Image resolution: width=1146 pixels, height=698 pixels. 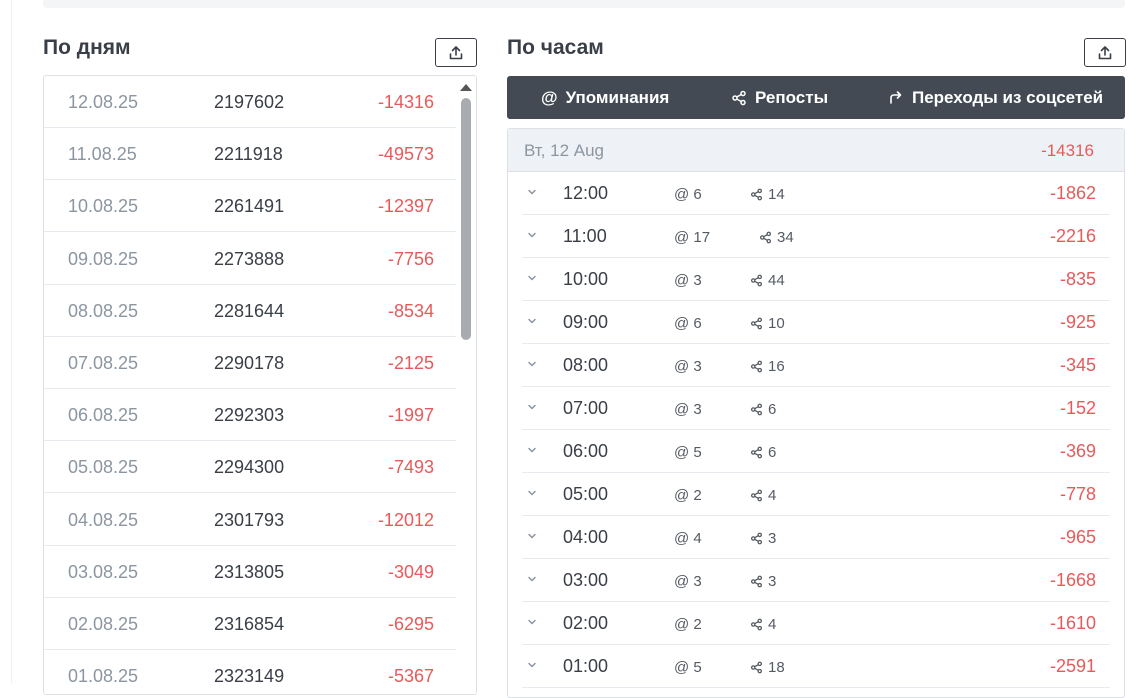 I want to click on row-delta: -7493, so click(x=410, y=467).